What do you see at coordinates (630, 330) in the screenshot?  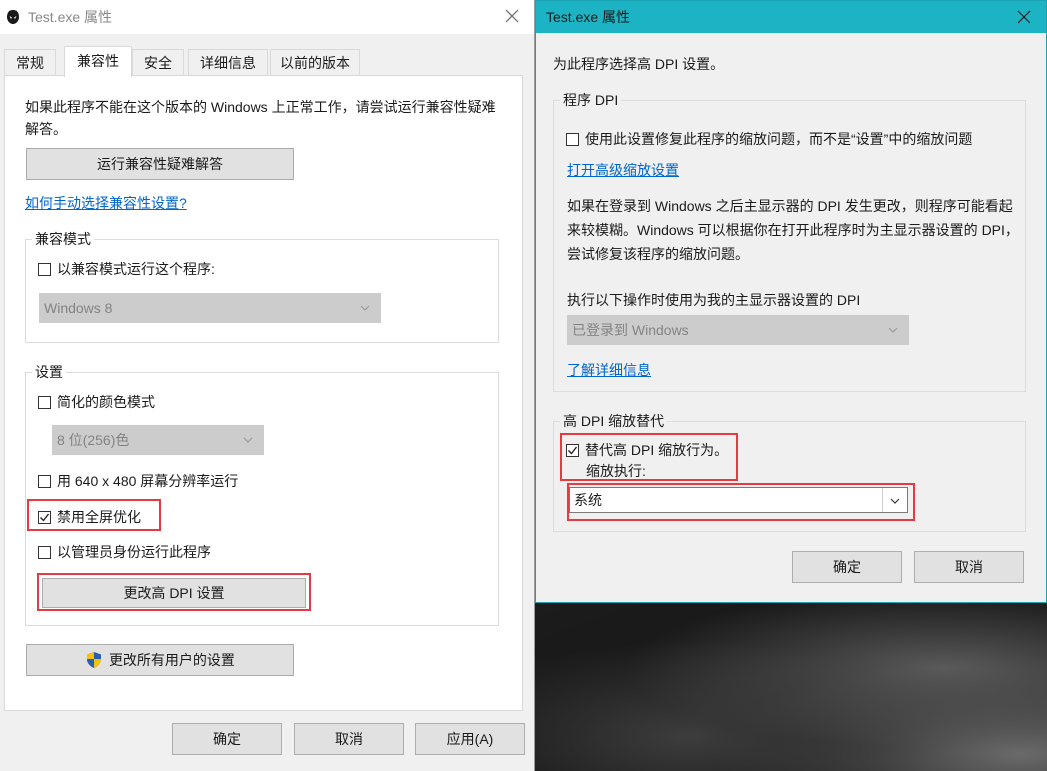 I see `select-value: 已登录到 Windows` at bounding box center [630, 330].